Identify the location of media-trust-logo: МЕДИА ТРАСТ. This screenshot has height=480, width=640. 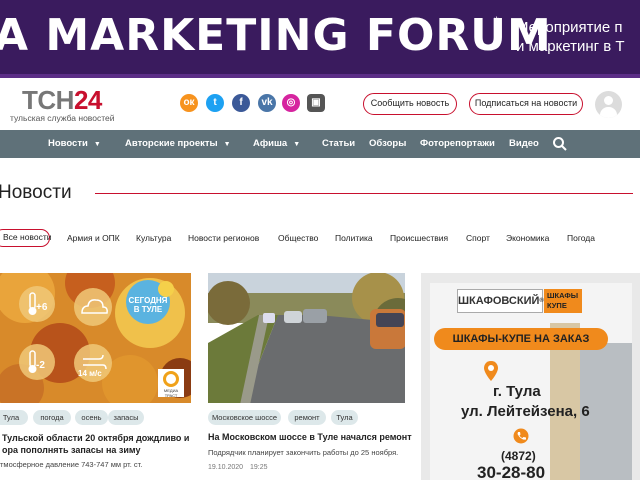
(171, 383).